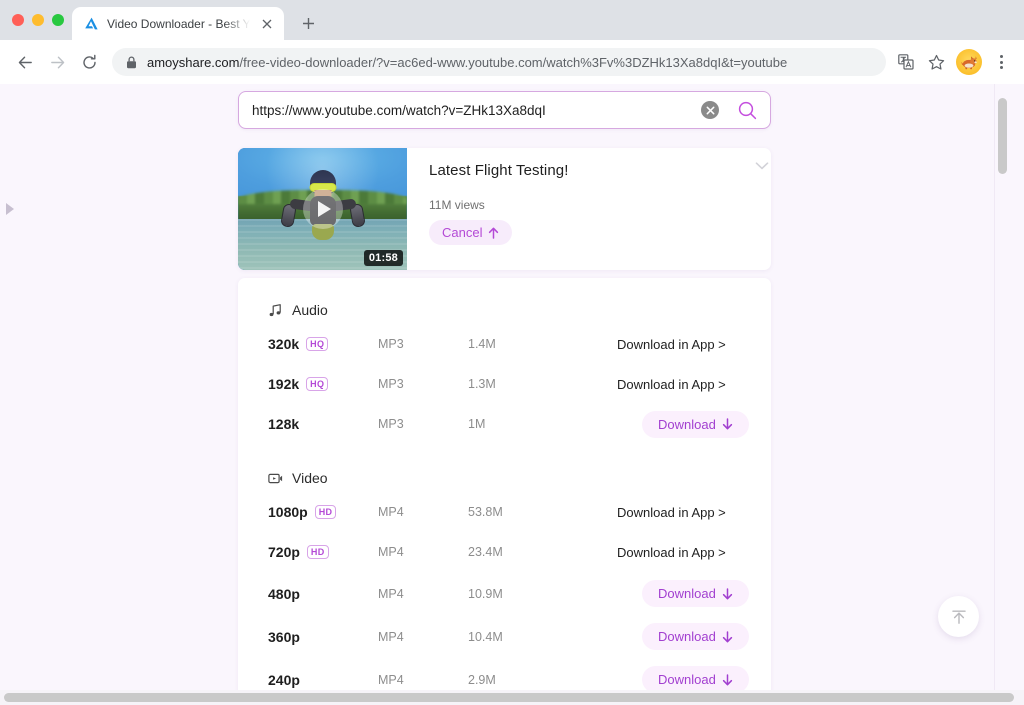  What do you see at coordinates (477, 424) in the screenshot?
I see `format-size: 1M` at bounding box center [477, 424].